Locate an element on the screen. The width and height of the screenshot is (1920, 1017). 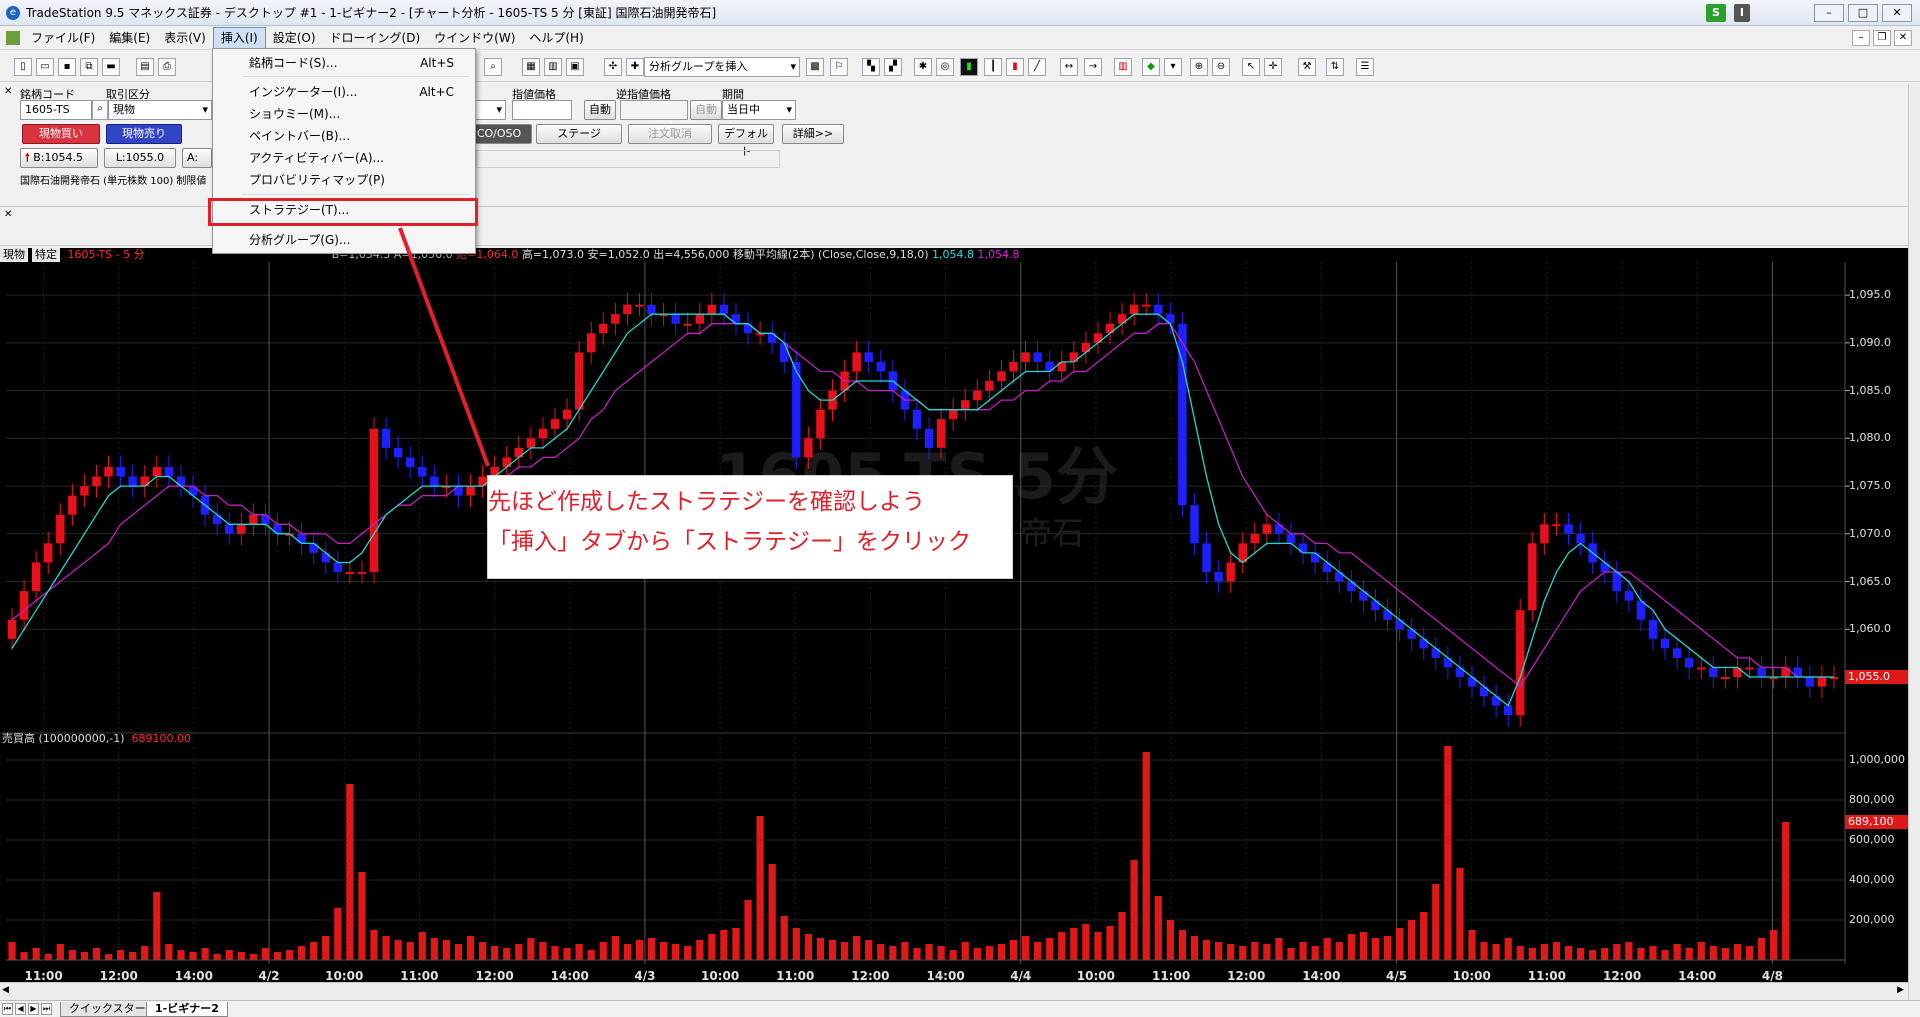
mdi-restore-icon: ❐ is located at coordinates (1882, 37).